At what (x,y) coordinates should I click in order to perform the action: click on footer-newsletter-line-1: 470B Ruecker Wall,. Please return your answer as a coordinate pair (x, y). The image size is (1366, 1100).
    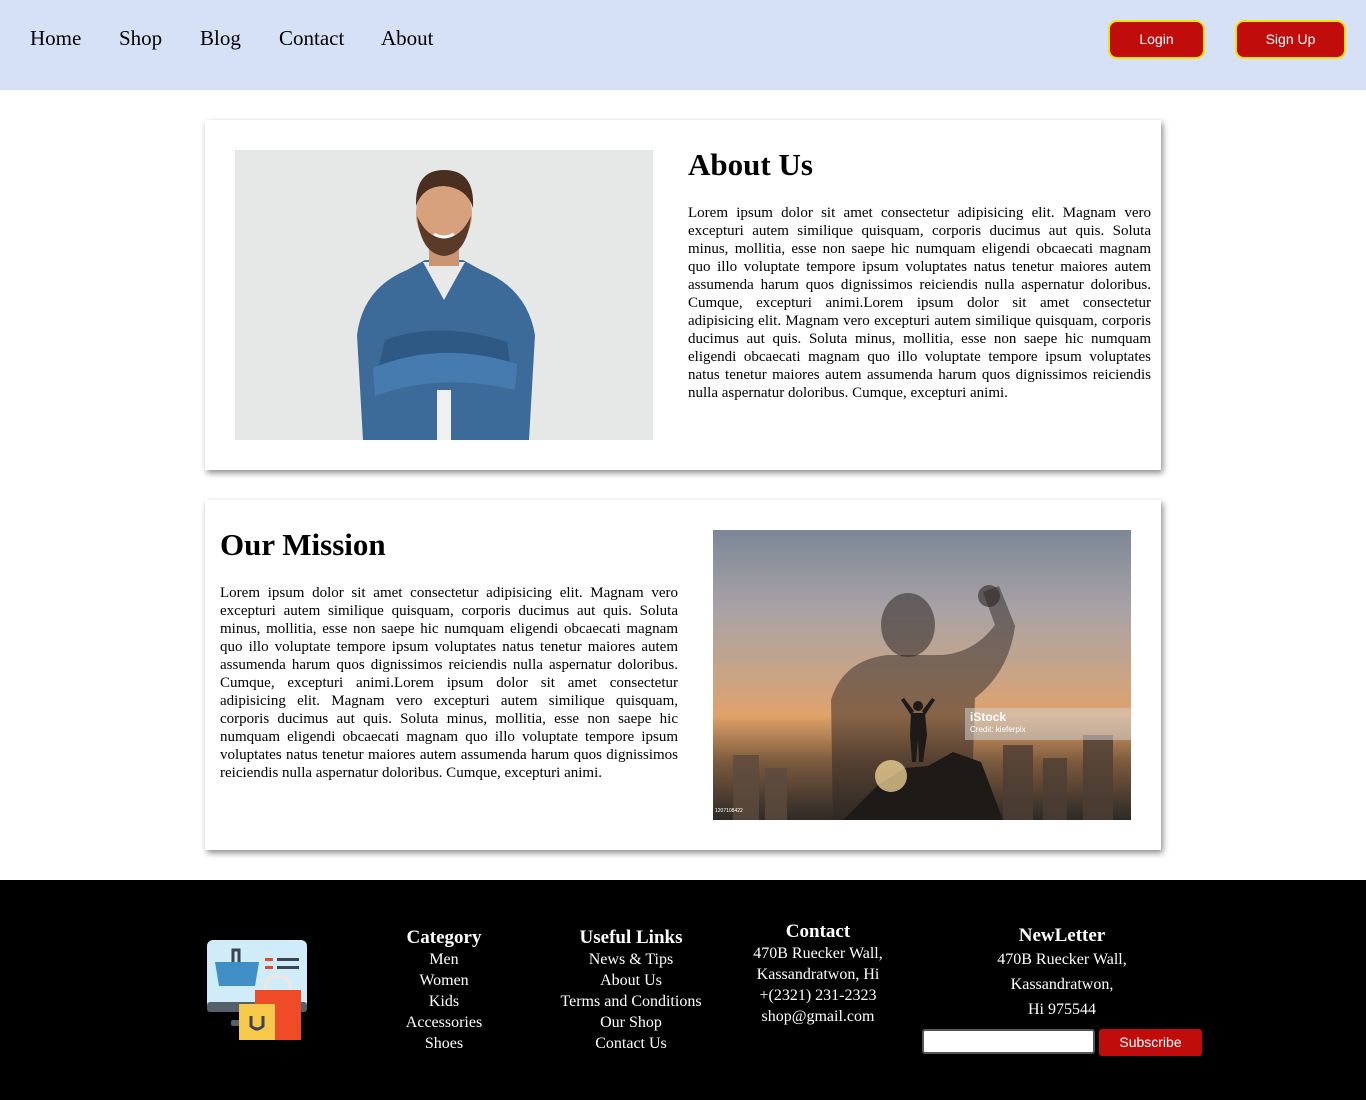
    Looking at the image, I should click on (1062, 959).